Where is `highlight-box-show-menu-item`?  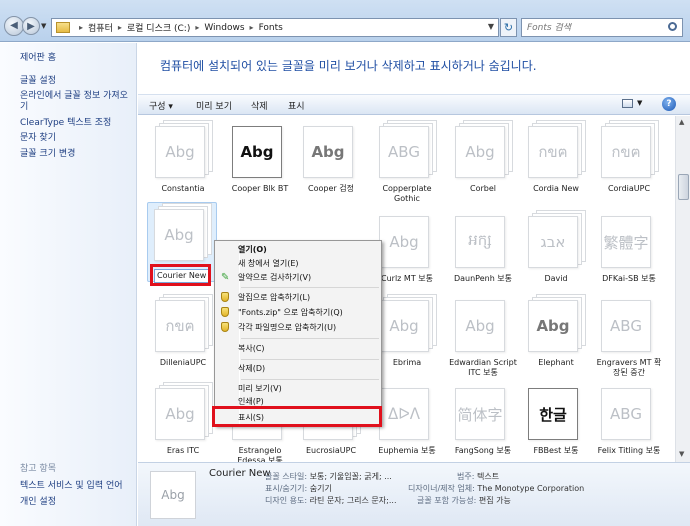
highlight-box-show-menu-item is located at coordinates (297, 416).